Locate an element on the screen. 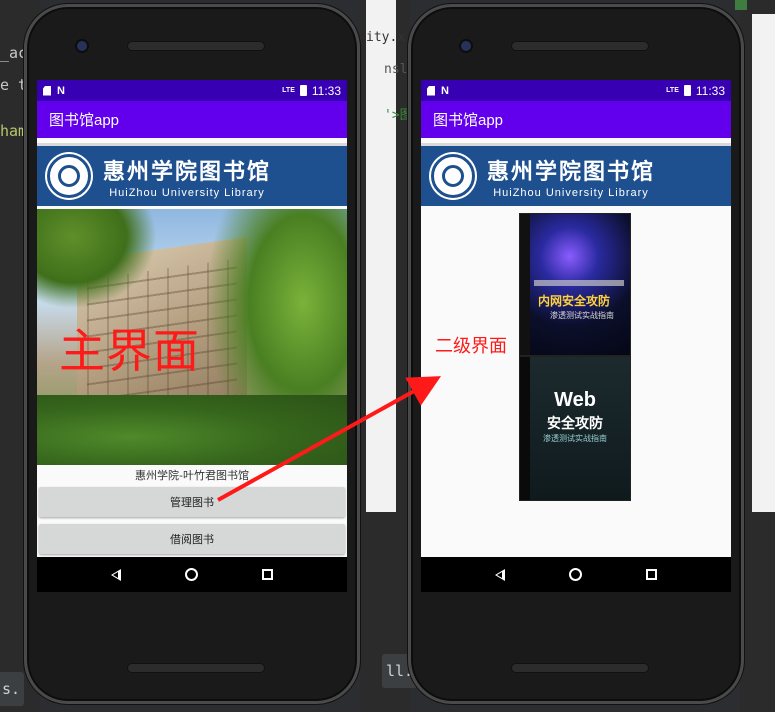  book-subtitle: 安全攻防 is located at coordinates (575, 424).